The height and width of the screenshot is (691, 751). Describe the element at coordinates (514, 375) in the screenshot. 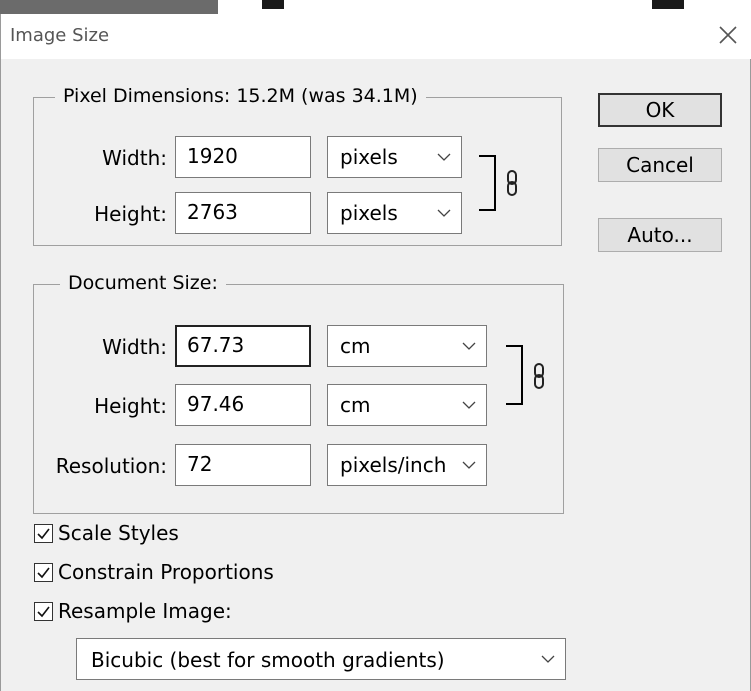

I see `document-constrain-bracket` at that location.